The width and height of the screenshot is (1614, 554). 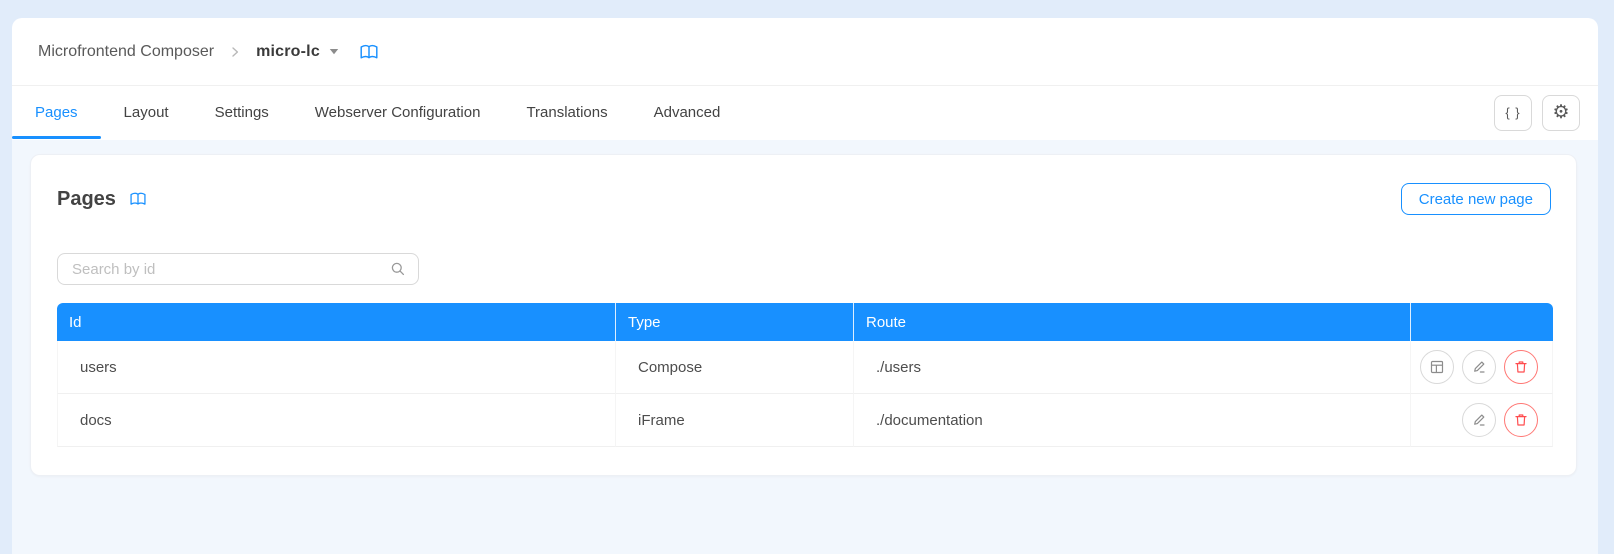 I want to click on breadcrumb-chevron-icon, so click(x=235, y=52).